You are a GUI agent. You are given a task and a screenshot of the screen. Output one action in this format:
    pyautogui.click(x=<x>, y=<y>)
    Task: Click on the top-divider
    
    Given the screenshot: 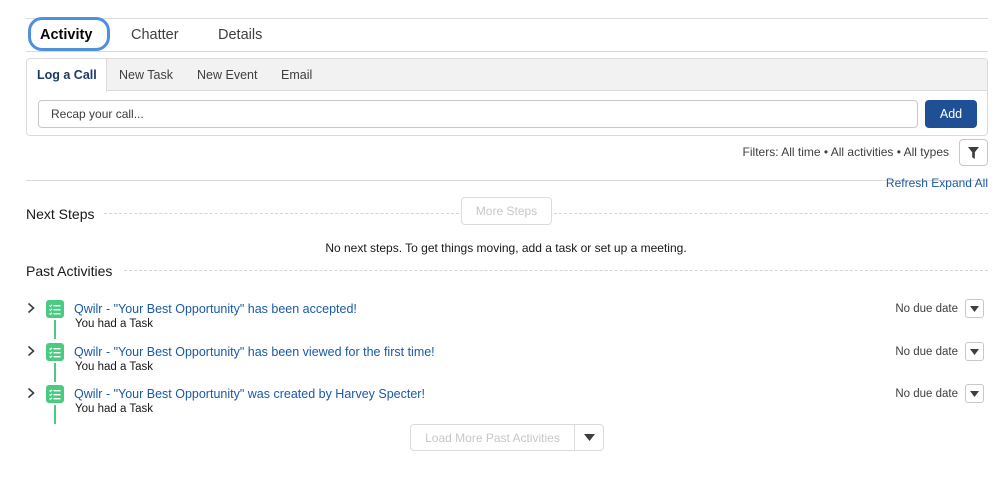 What is the action you would take?
    pyautogui.click(x=507, y=18)
    